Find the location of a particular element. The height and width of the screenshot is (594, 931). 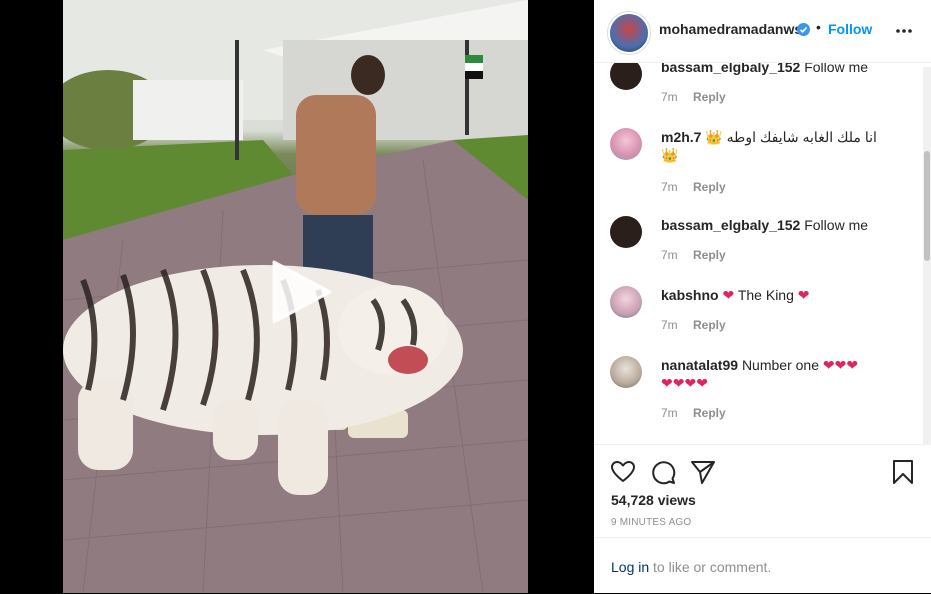

login-rest-text: to like or comment. is located at coordinates (710, 567).